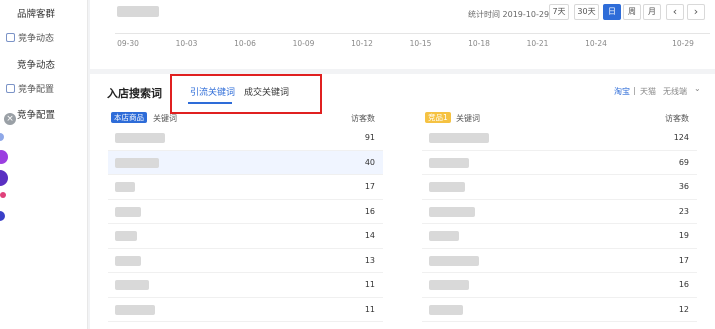 This screenshot has width=715, height=329. I want to click on visitor-count: 124, so click(681, 137).